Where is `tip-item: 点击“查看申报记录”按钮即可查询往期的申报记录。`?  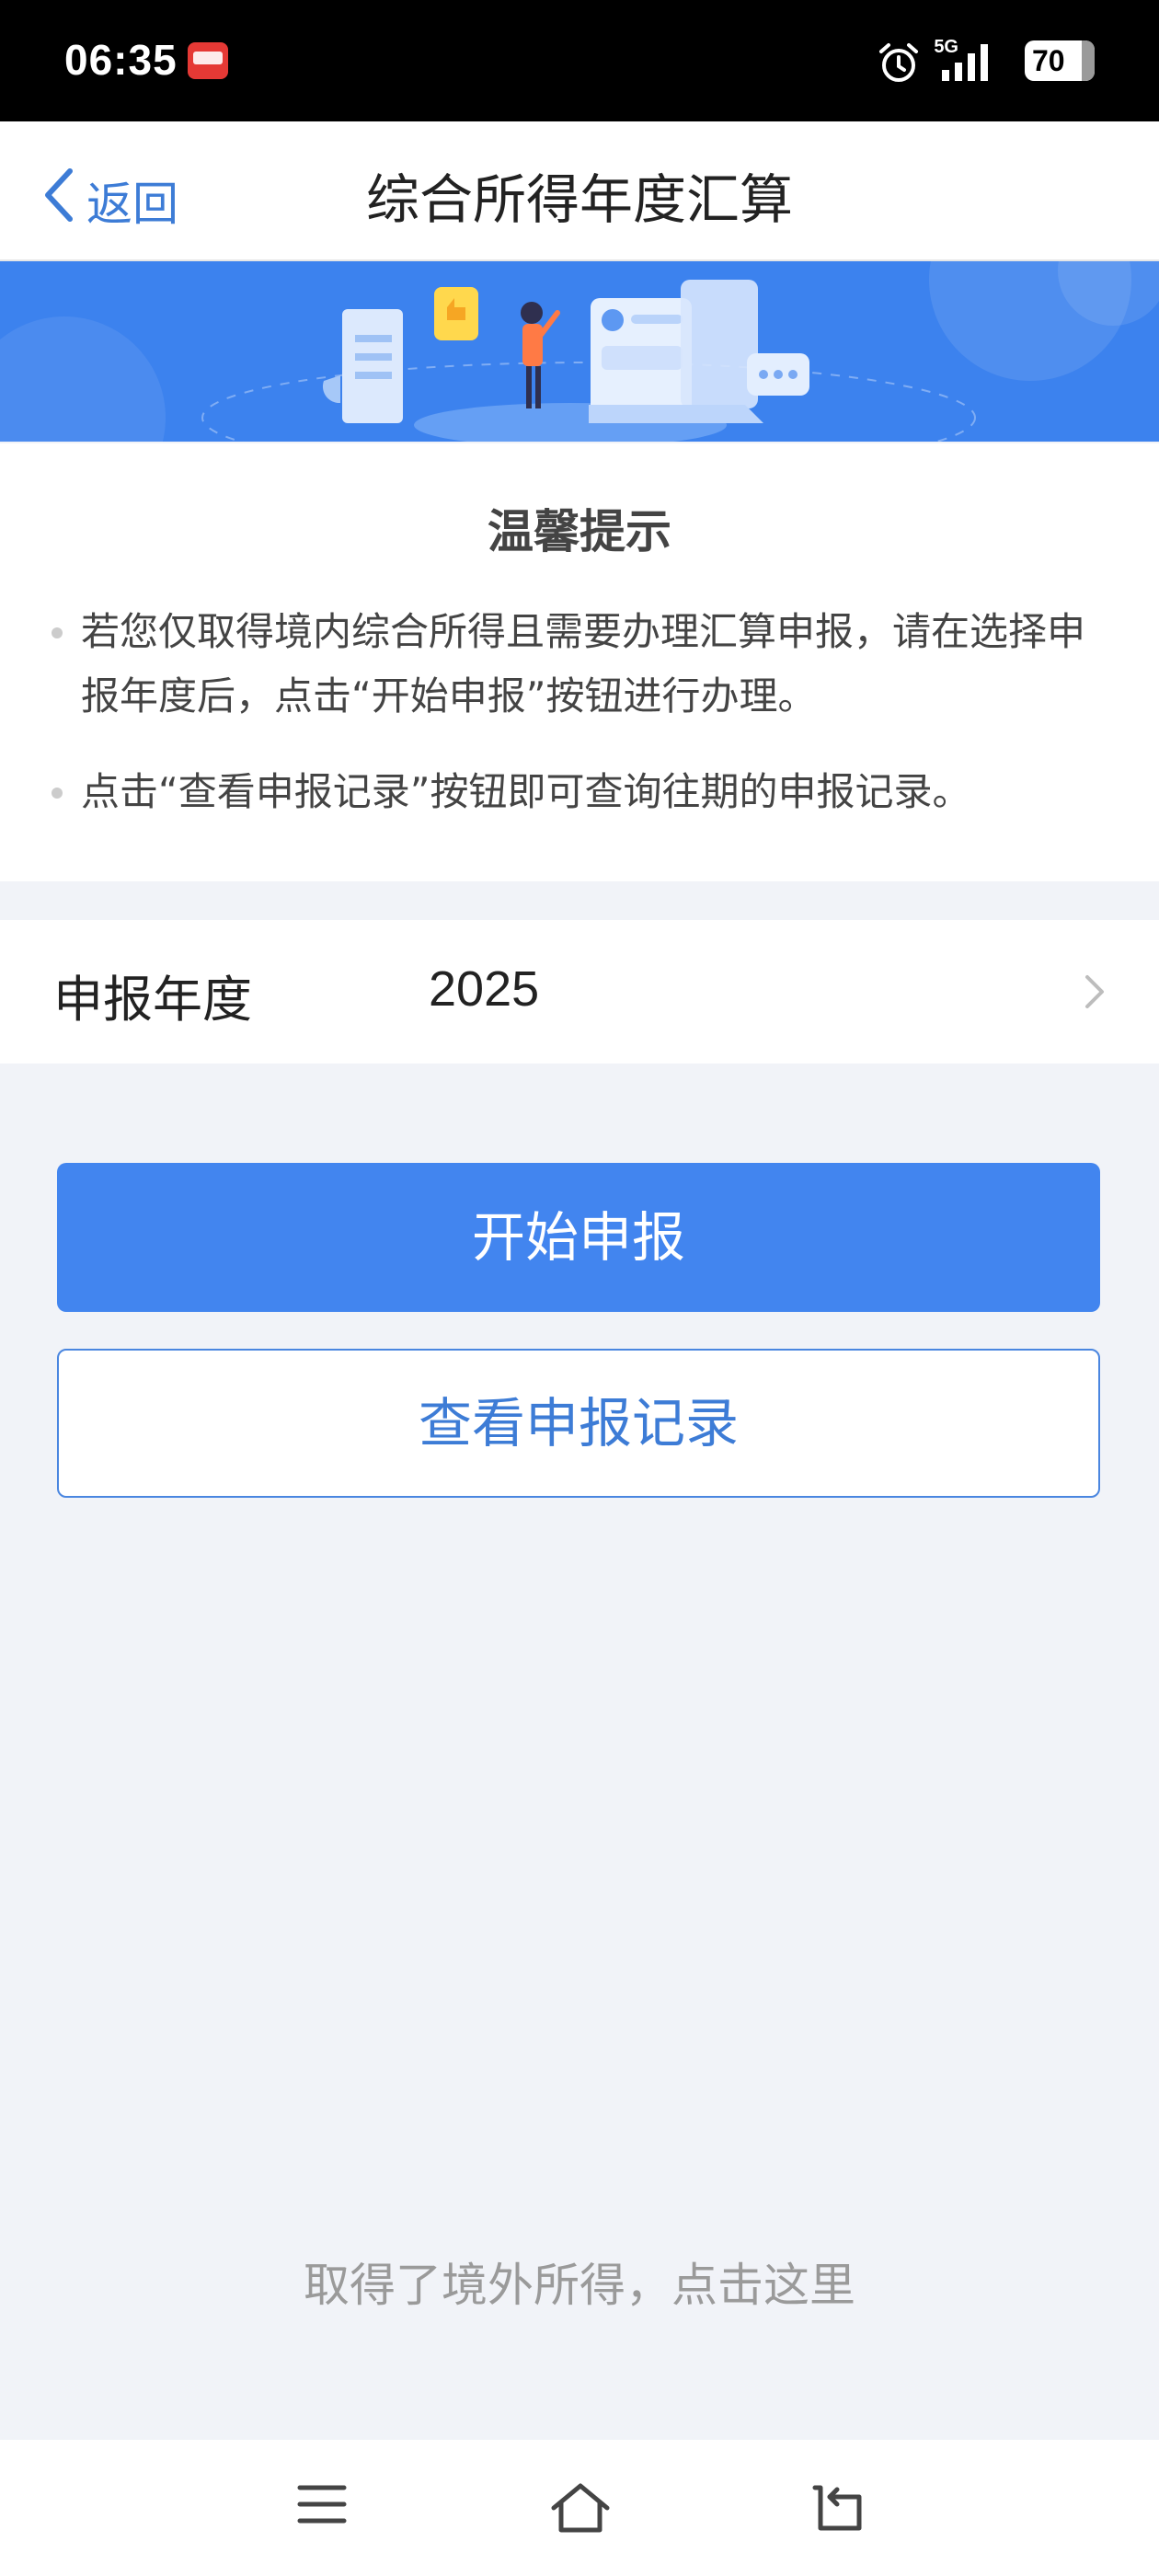 tip-item: 点击“查看申报记录”按钮即可查询往期的申报记录。 is located at coordinates (576, 792).